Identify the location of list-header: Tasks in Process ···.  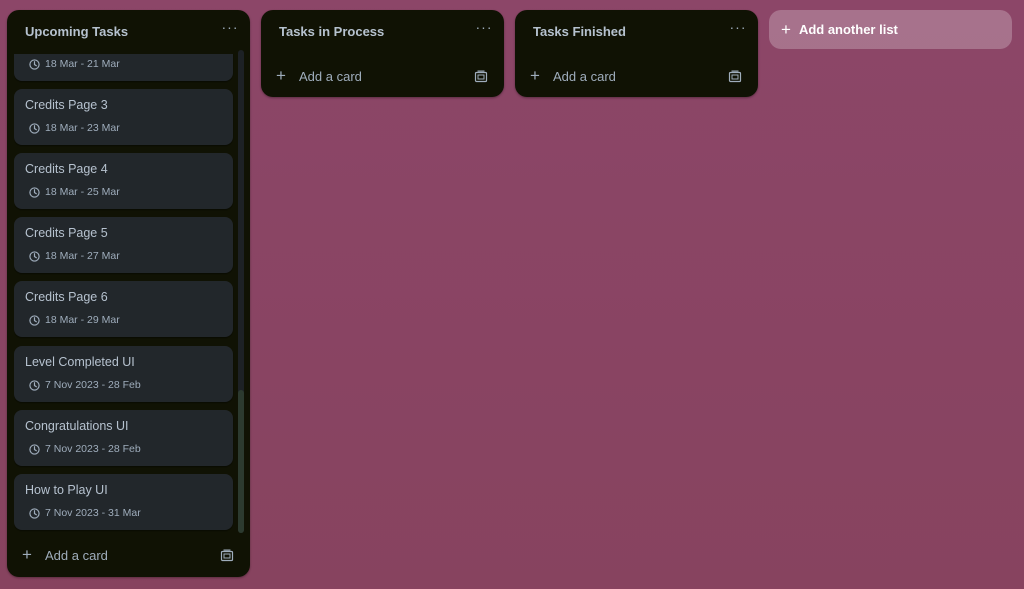
(382, 32).